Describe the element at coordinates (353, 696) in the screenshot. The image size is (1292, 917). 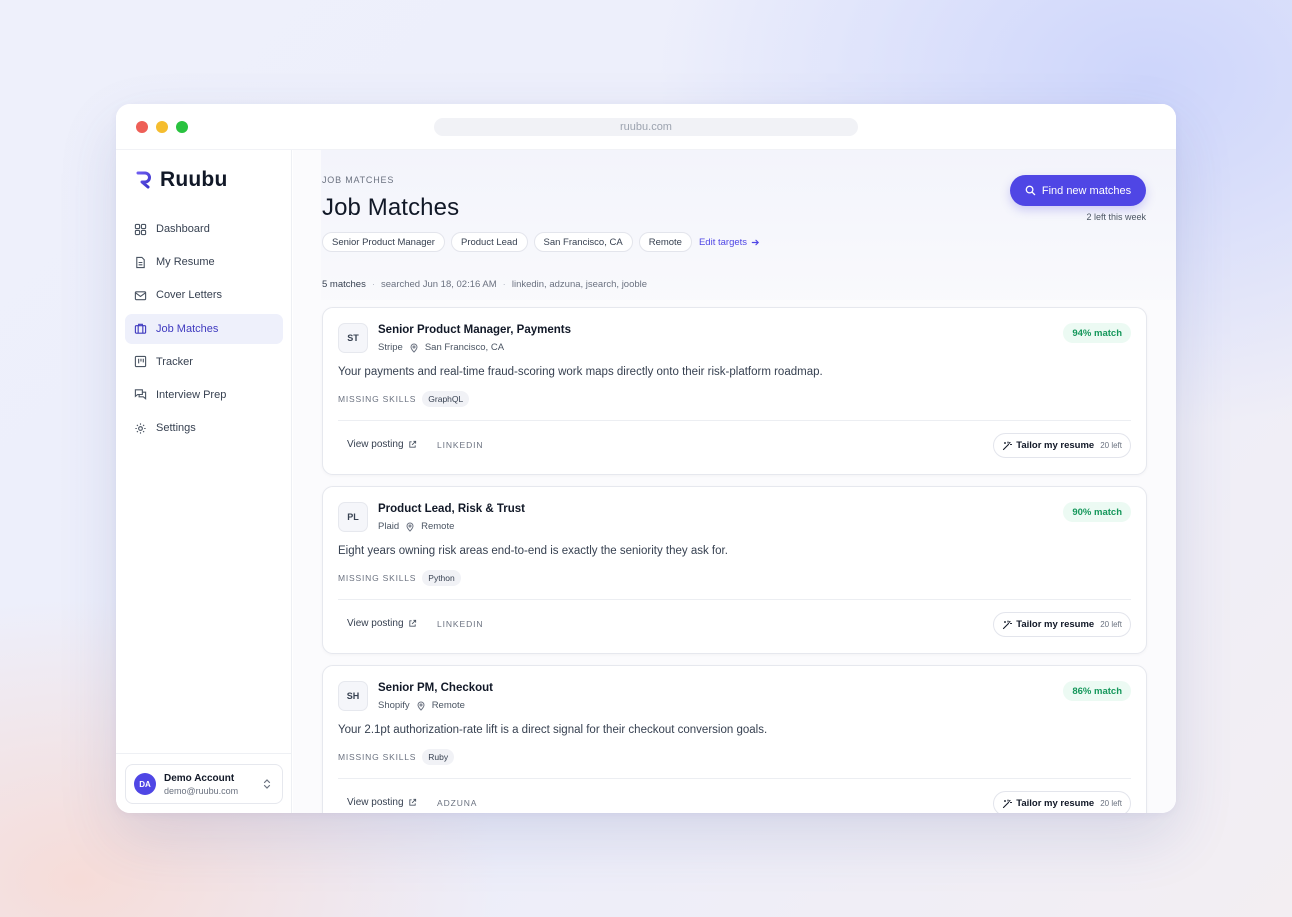
I see `company-logo: SH` at that location.